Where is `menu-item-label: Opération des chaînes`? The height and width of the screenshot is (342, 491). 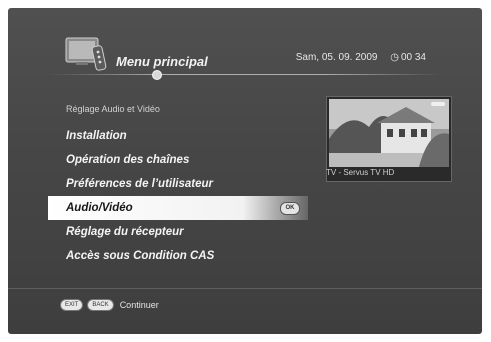
menu-item-label: Opération des chaînes is located at coordinates (128, 160).